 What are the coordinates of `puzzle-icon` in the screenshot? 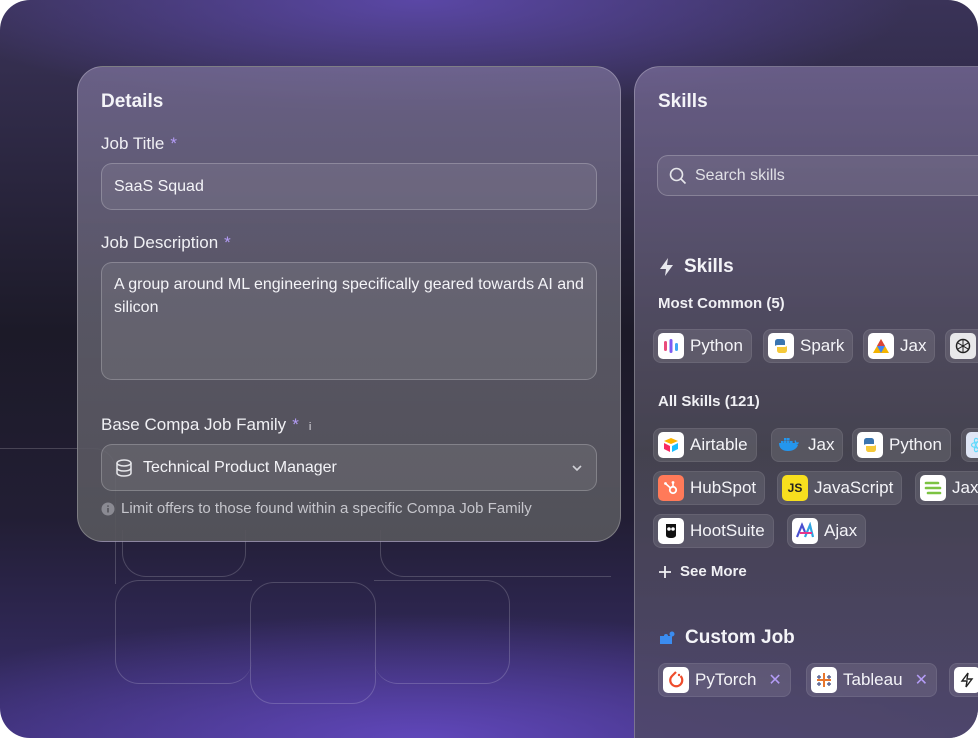 It's located at (667, 637).